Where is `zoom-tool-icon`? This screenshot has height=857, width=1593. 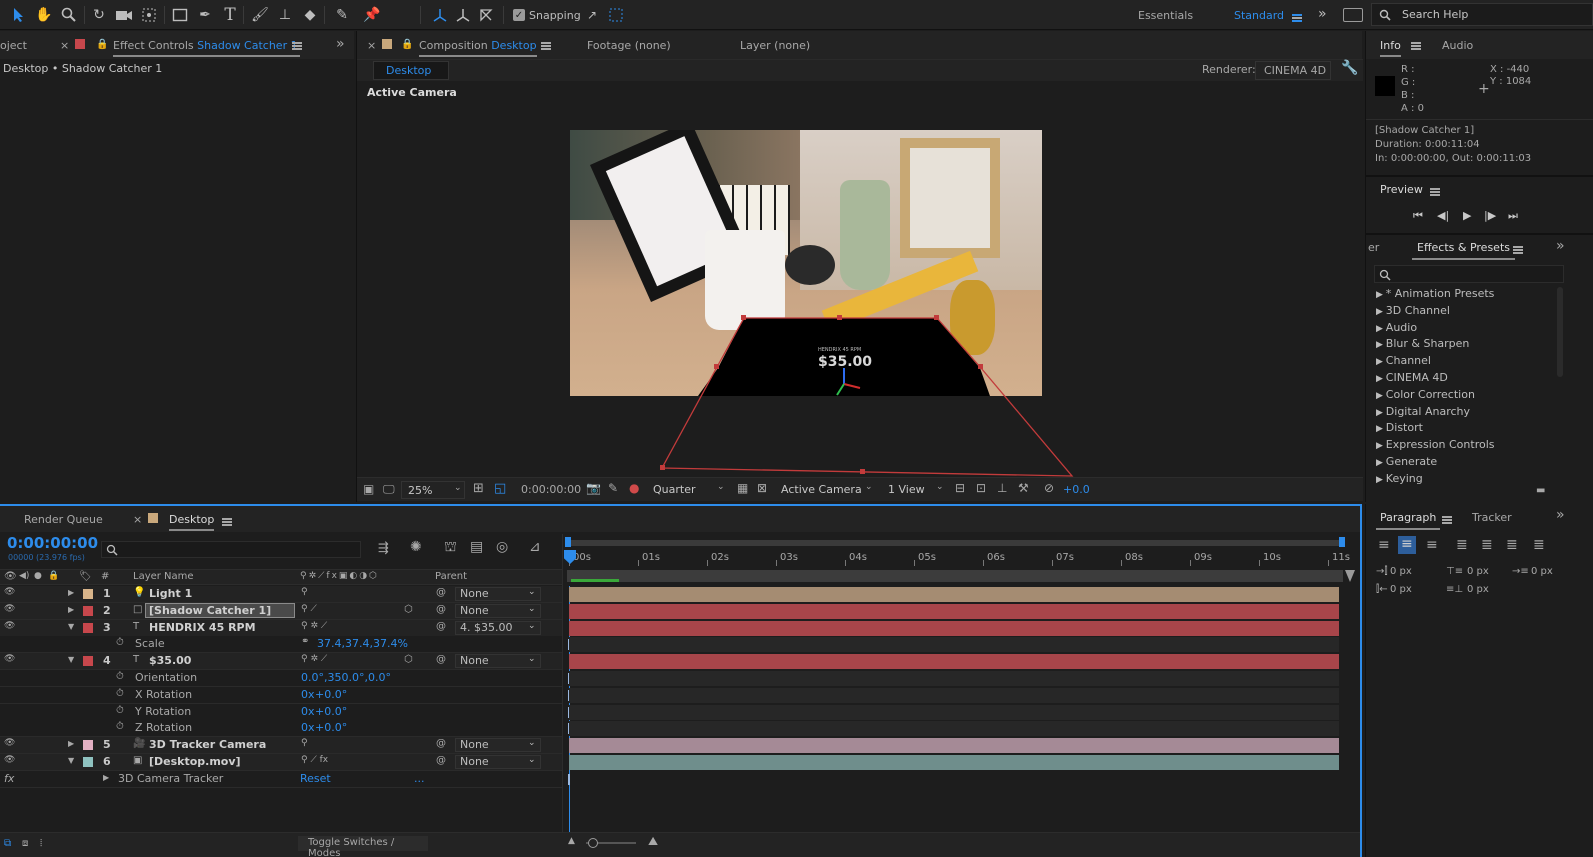 zoom-tool-icon is located at coordinates (69, 15).